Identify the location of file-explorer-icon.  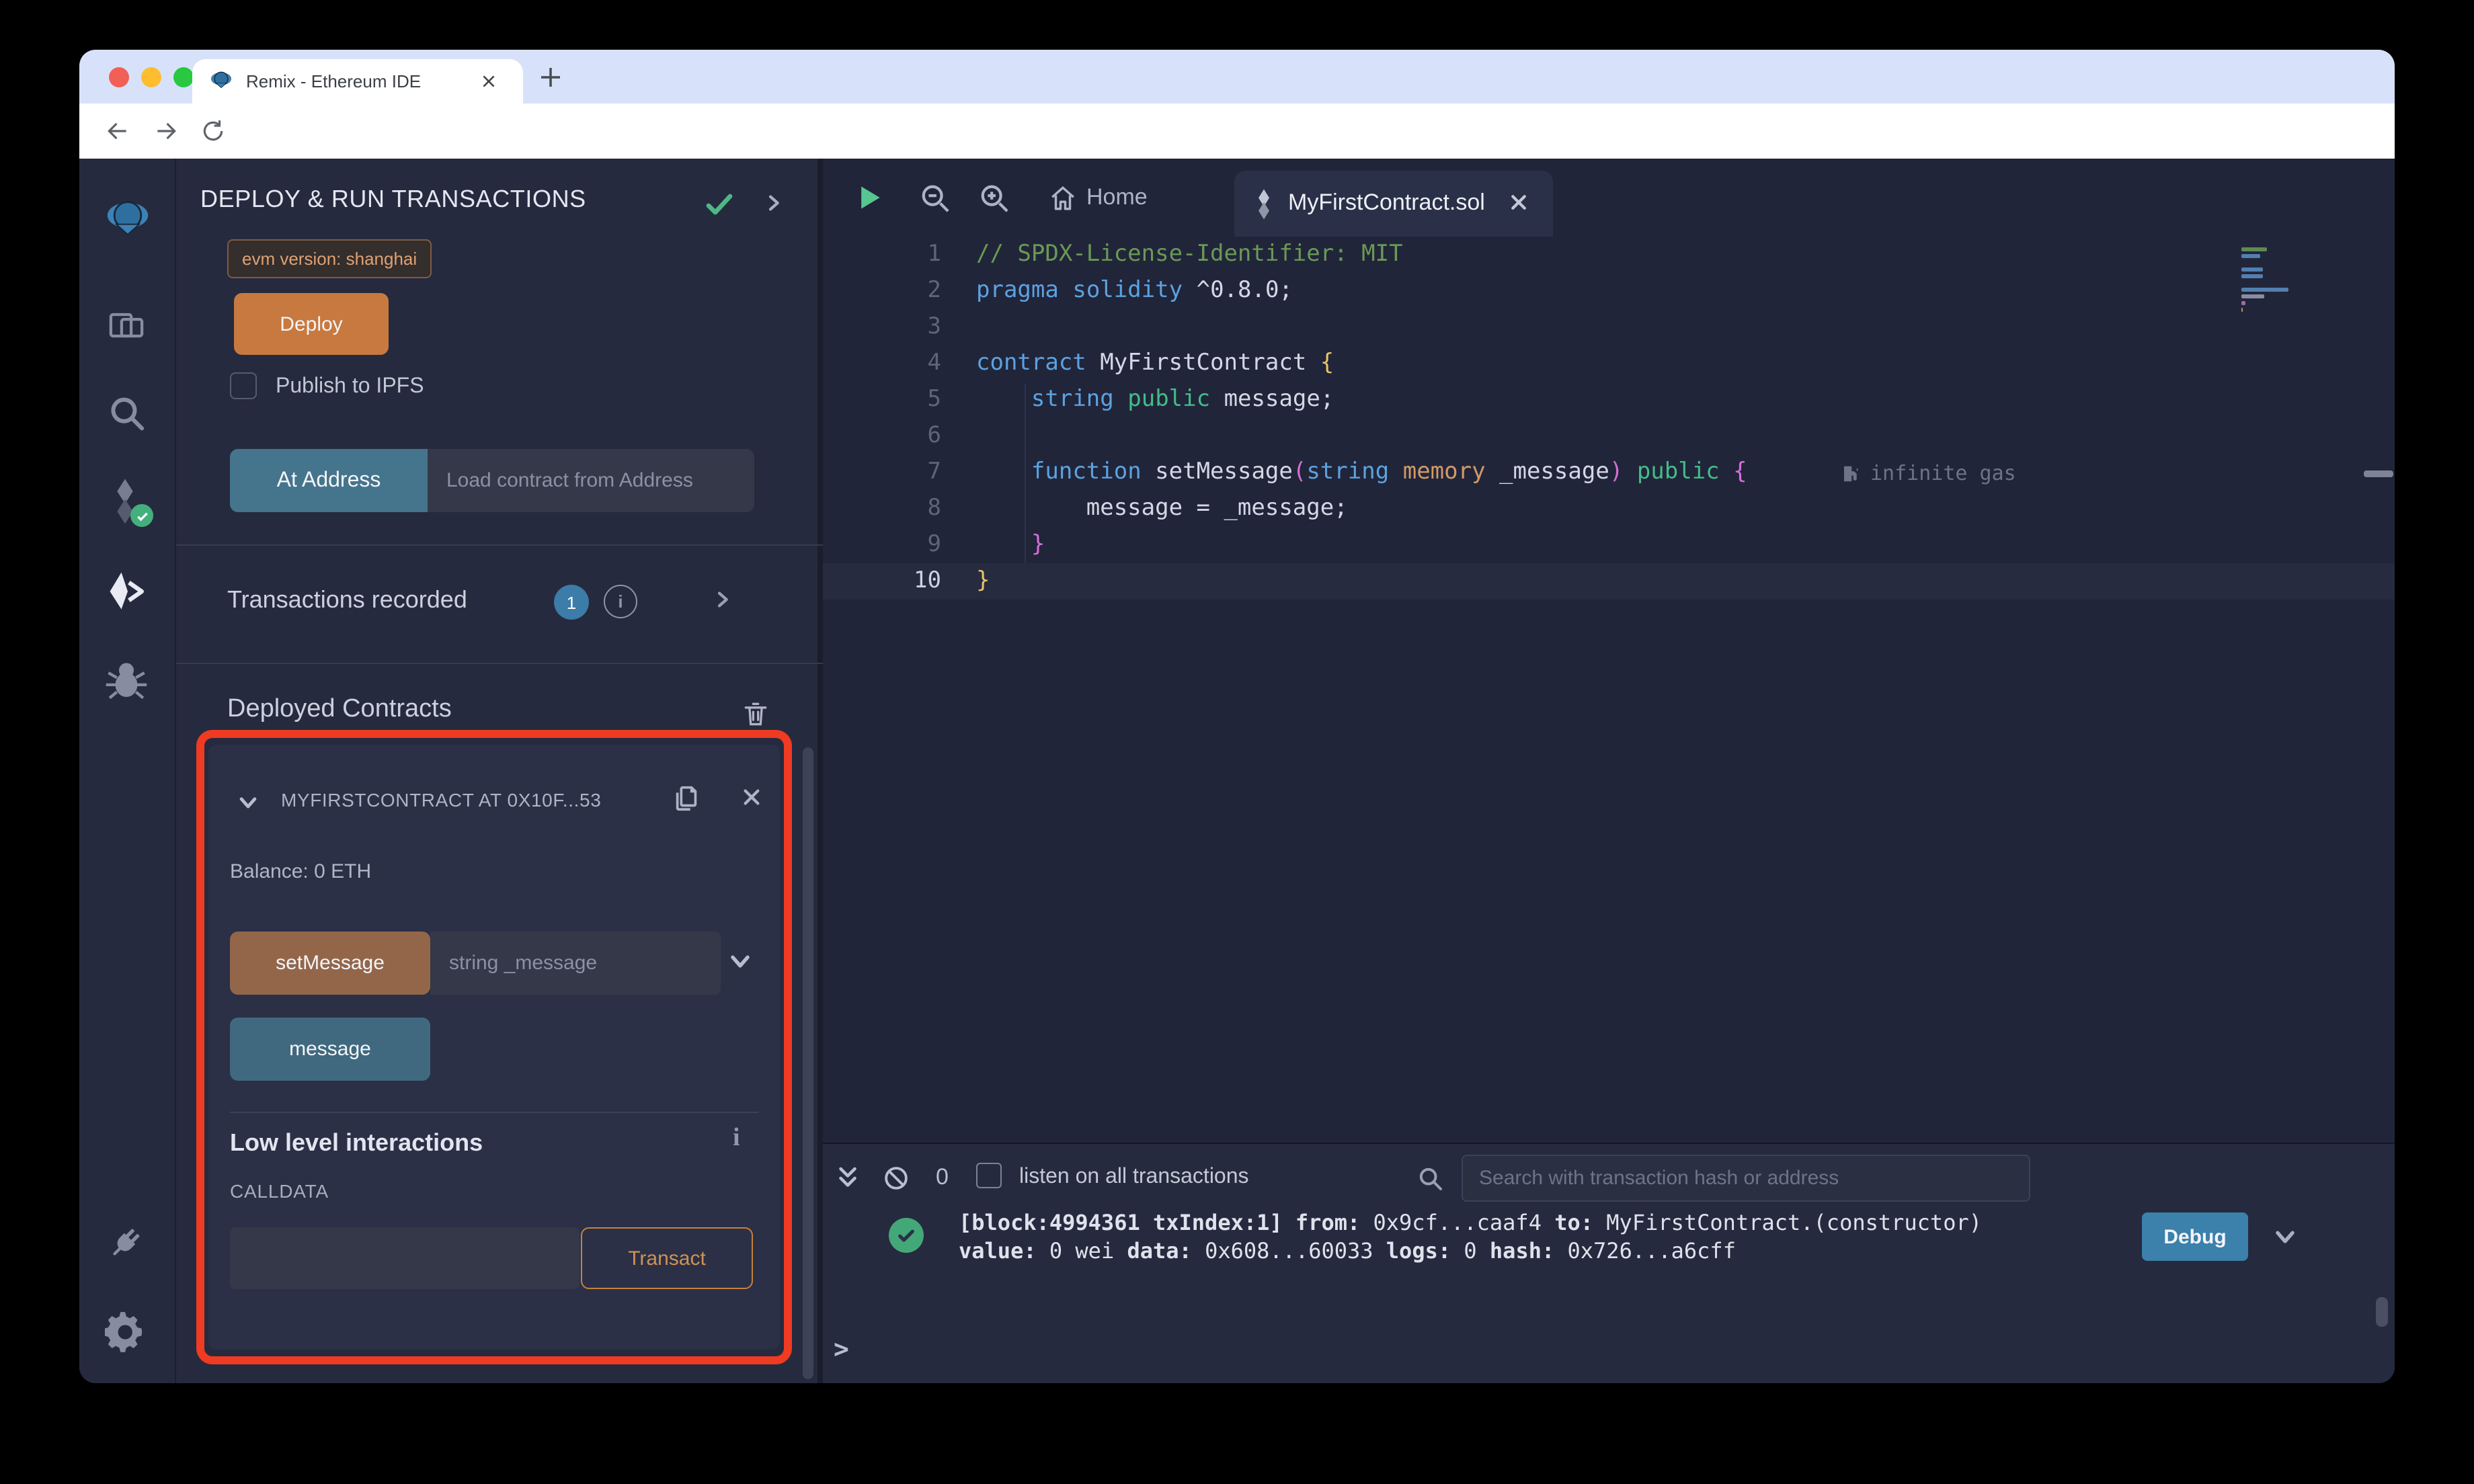
(128, 326).